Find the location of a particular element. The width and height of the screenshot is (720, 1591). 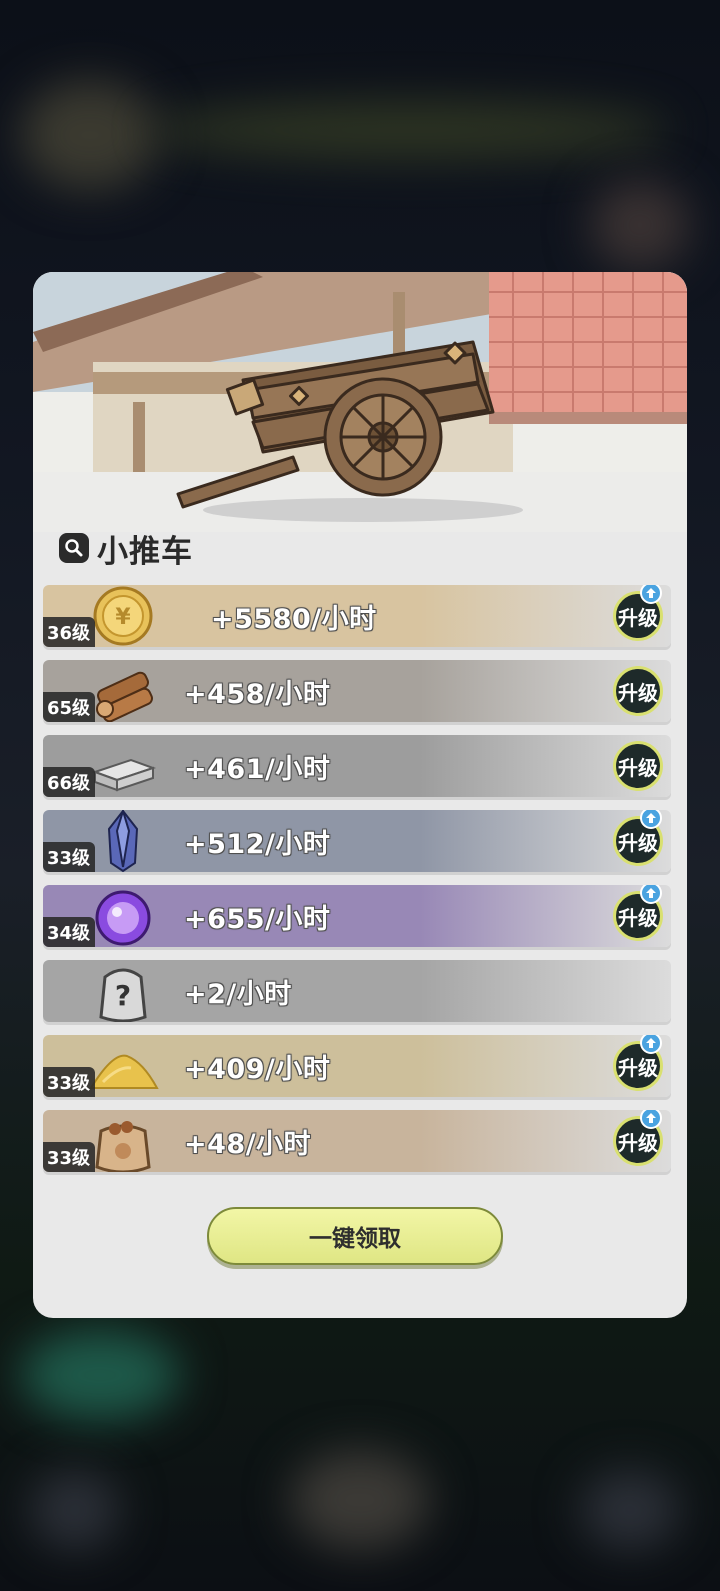

production-rate: +48/小时 is located at coordinates (248, 1144).